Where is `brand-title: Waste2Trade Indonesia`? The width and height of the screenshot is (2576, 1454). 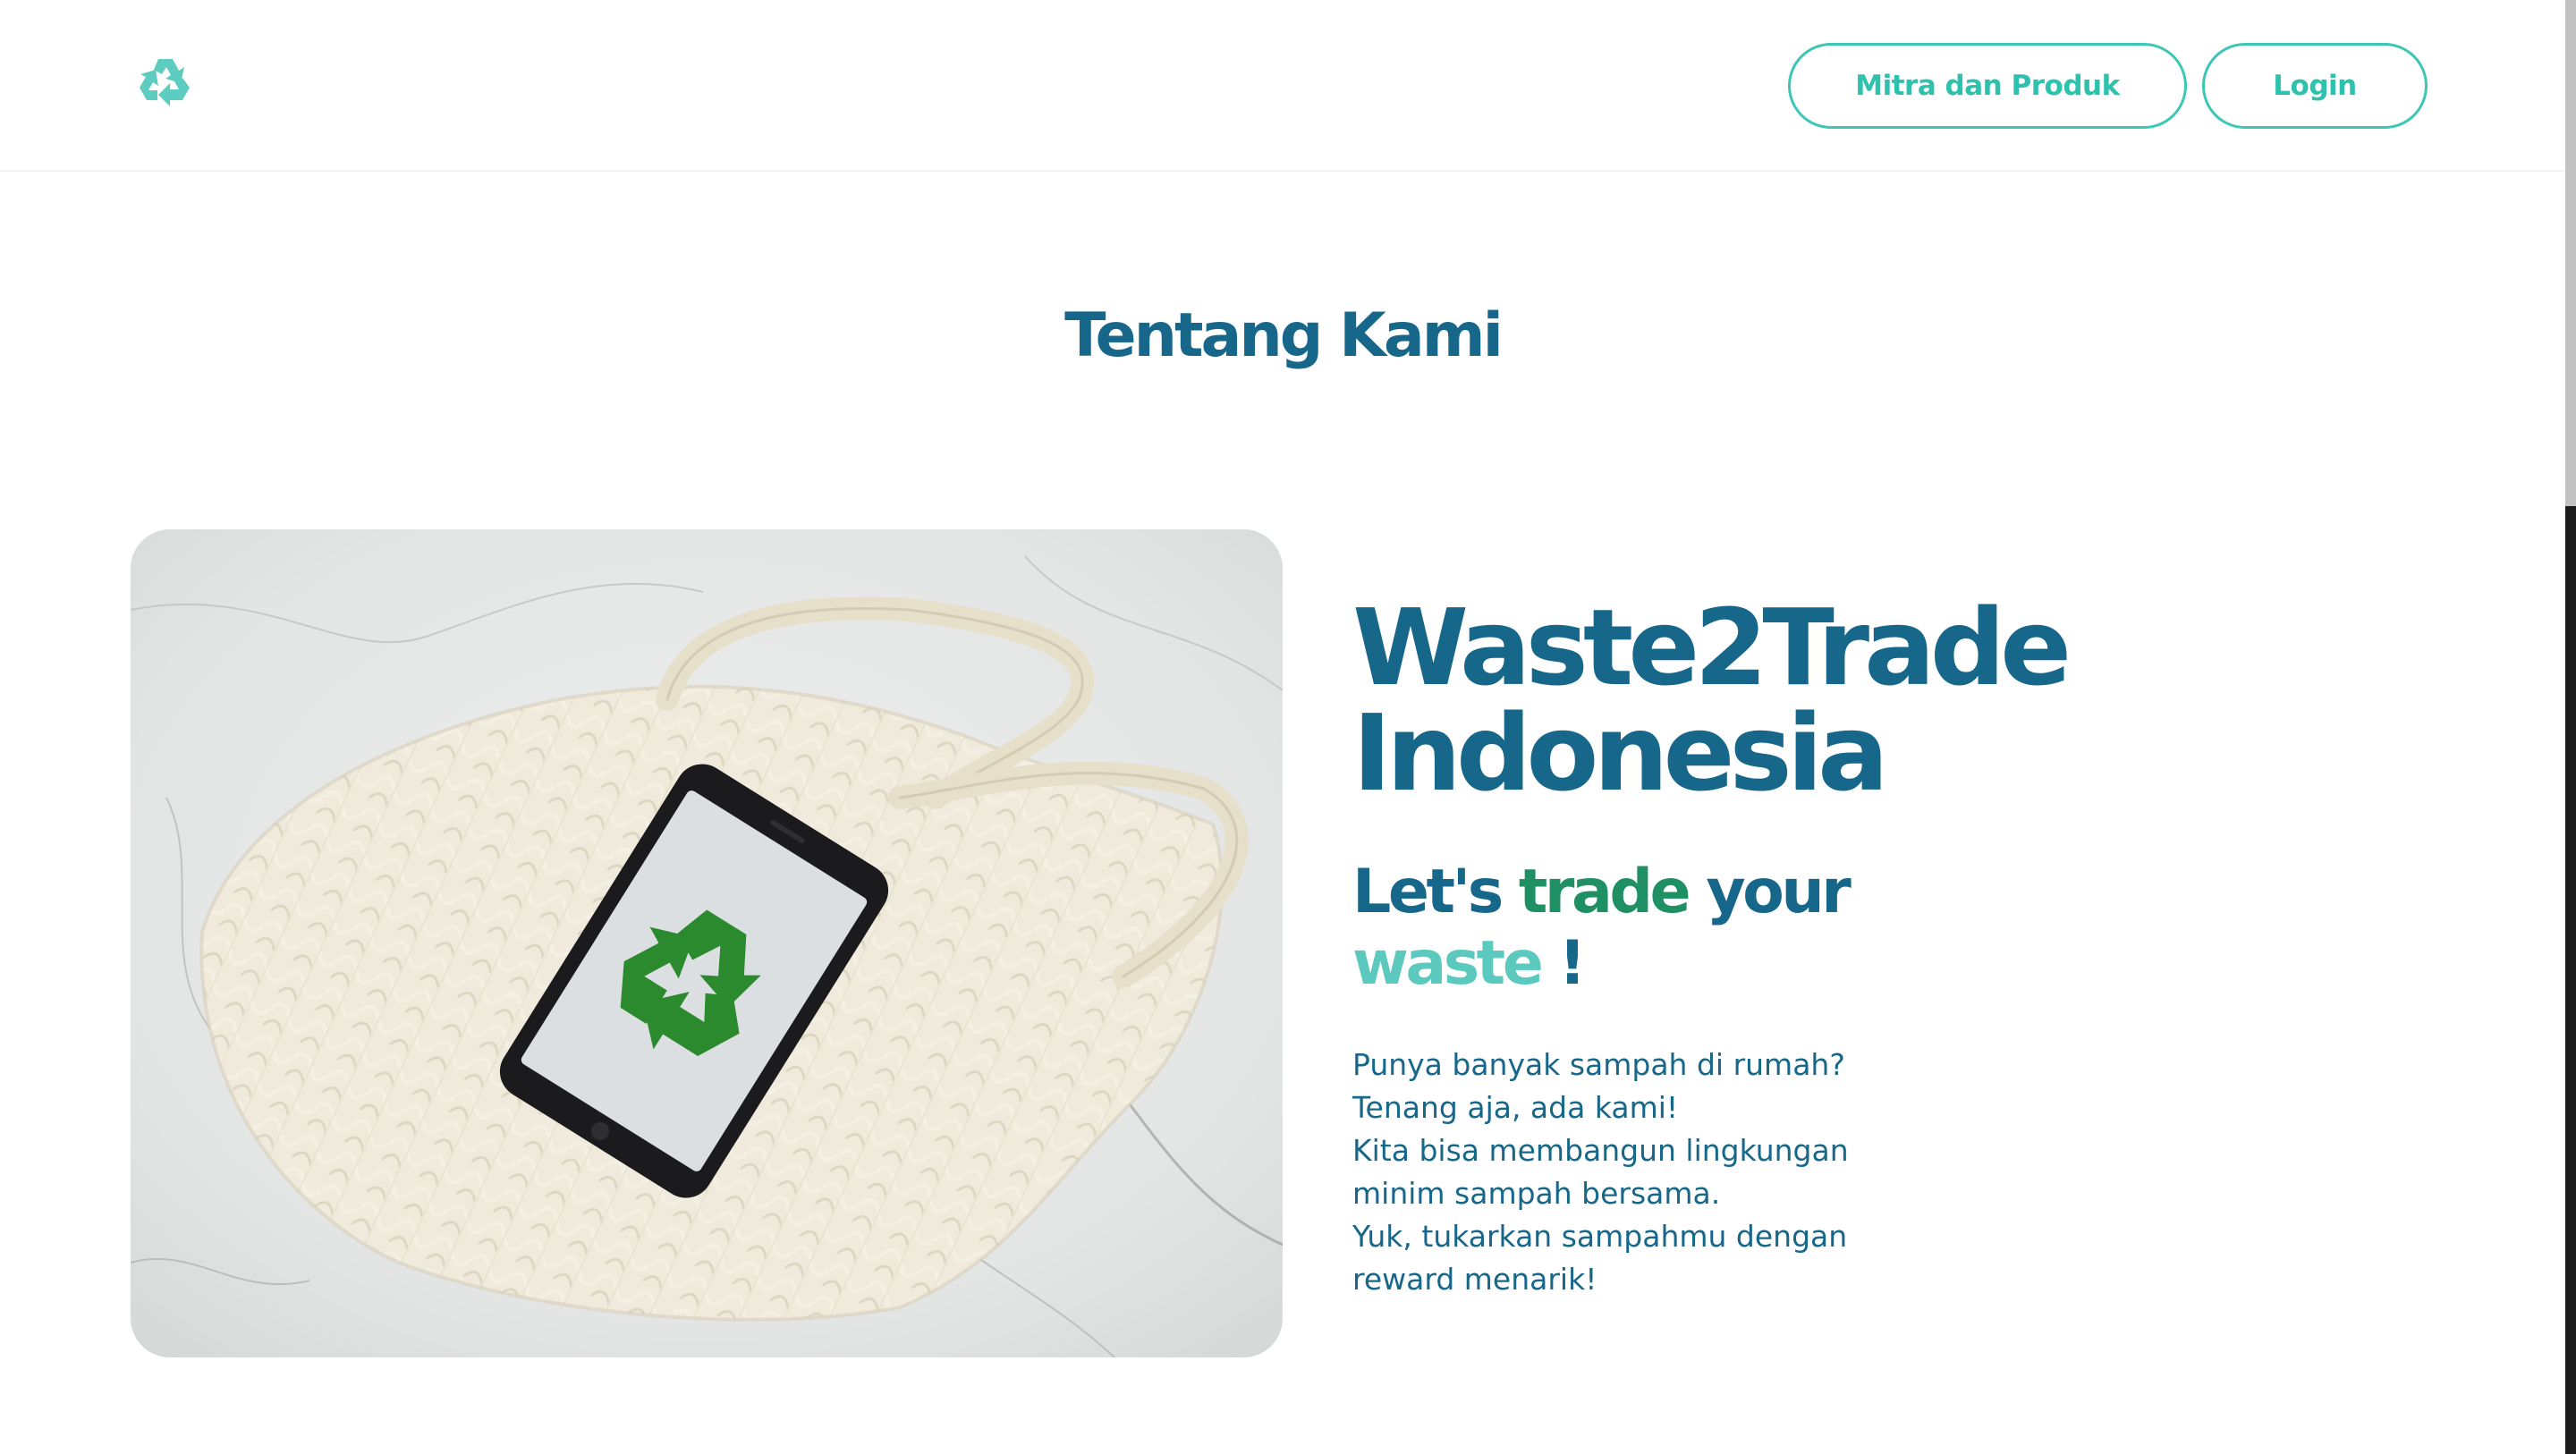
brand-title: Waste2Trade Indonesia is located at coordinates (1754, 701).